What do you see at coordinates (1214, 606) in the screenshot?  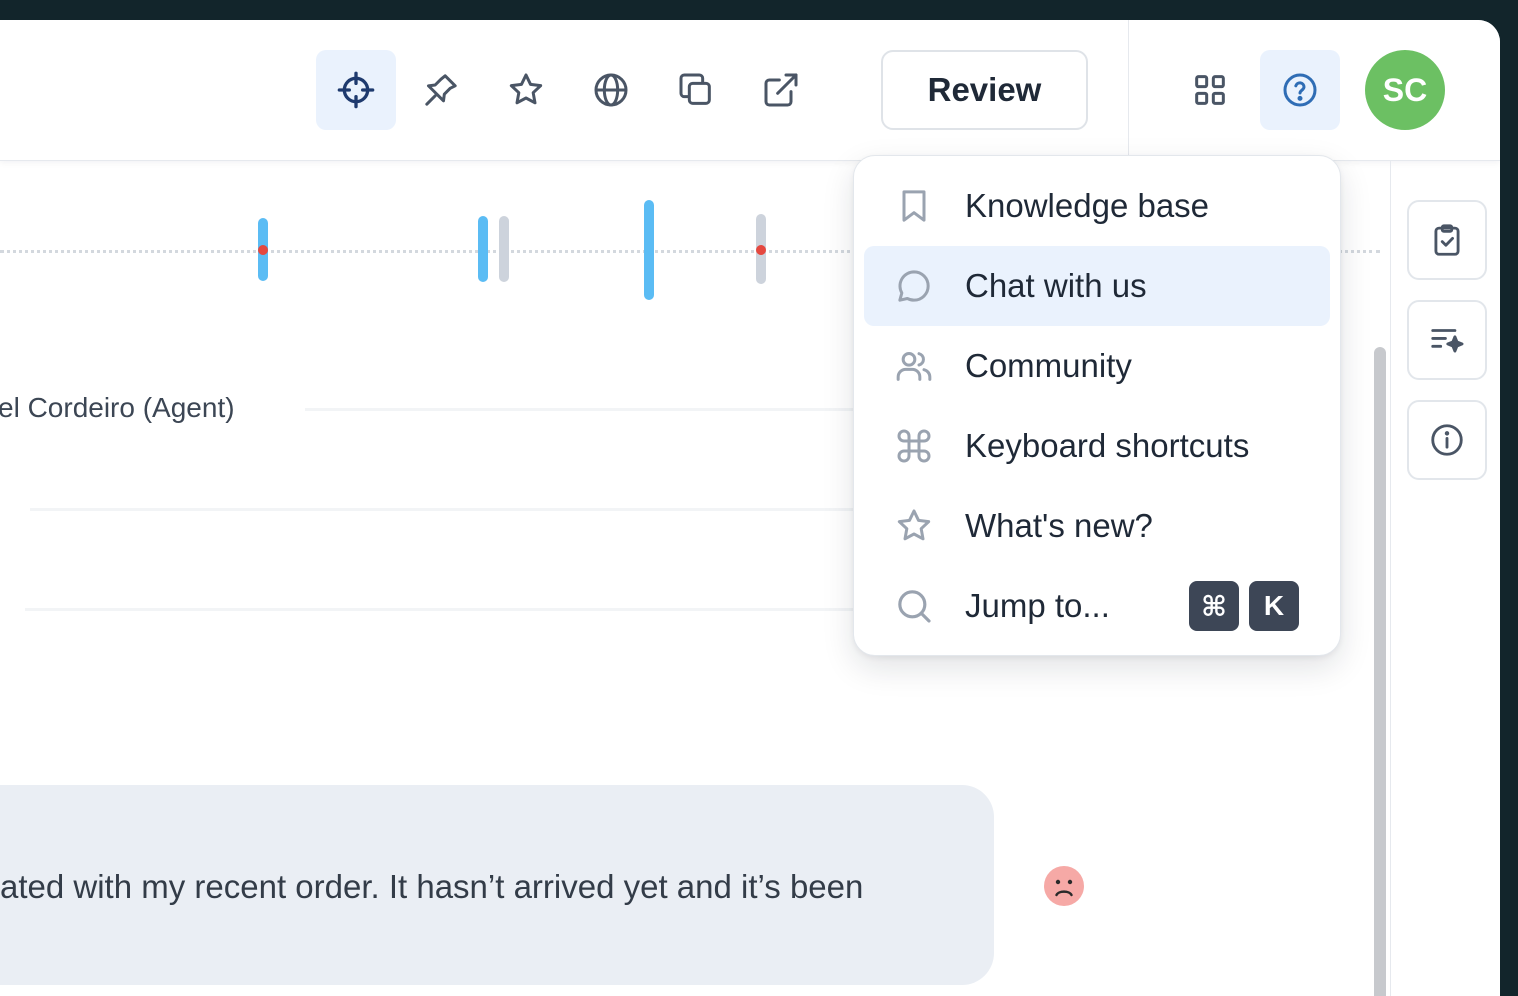 I see `shortcut-key-command: ⌘` at bounding box center [1214, 606].